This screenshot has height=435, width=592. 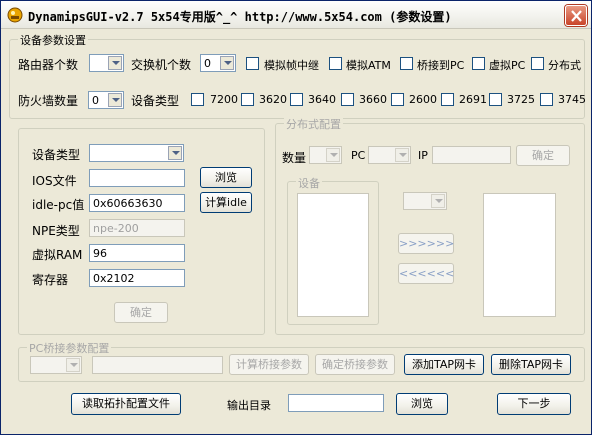 I want to click on assigned-list, so click(x=519, y=255).